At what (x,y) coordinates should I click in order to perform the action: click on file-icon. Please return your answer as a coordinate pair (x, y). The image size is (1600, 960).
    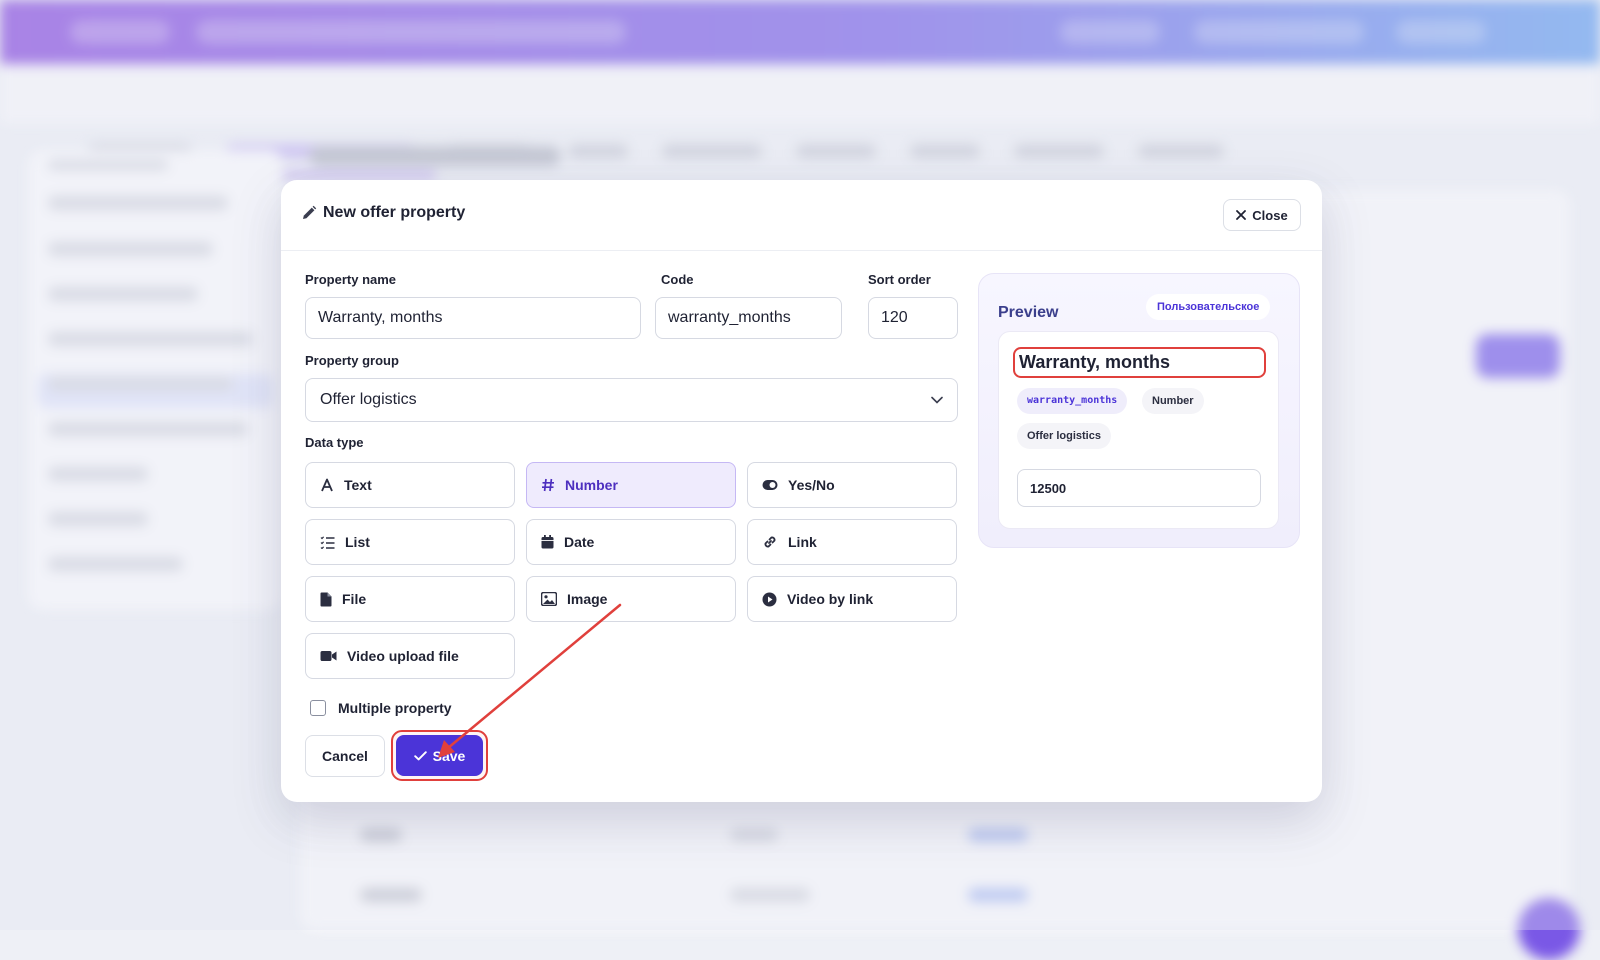
    Looking at the image, I should click on (326, 599).